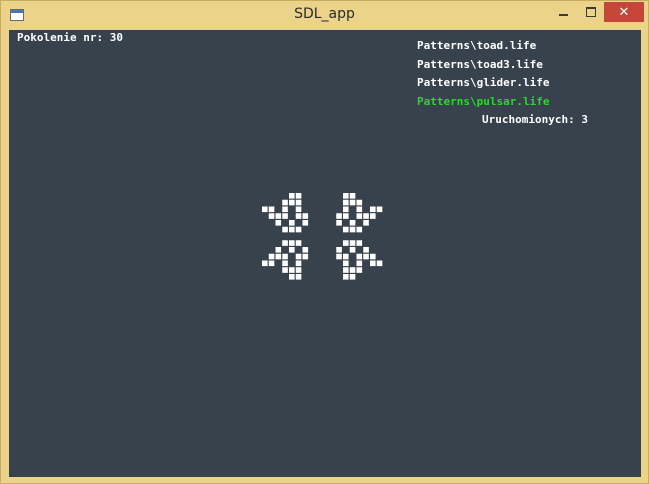 This screenshot has height=484, width=649. What do you see at coordinates (535, 119) in the screenshot?
I see `running-count: Uruchomionych: 3` at bounding box center [535, 119].